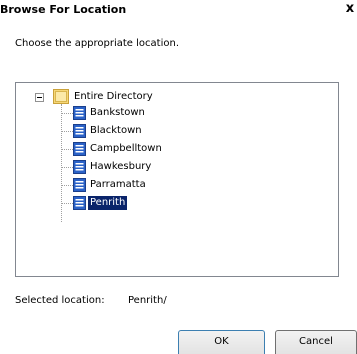  Describe the element at coordinates (61, 96) in the screenshot. I see `directory-folder-icon` at that location.